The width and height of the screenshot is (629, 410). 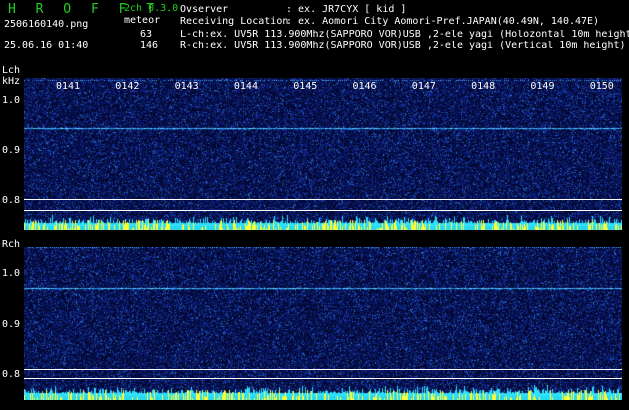 What do you see at coordinates (11, 70) in the screenshot?
I see `lch-label: Lch` at bounding box center [11, 70].